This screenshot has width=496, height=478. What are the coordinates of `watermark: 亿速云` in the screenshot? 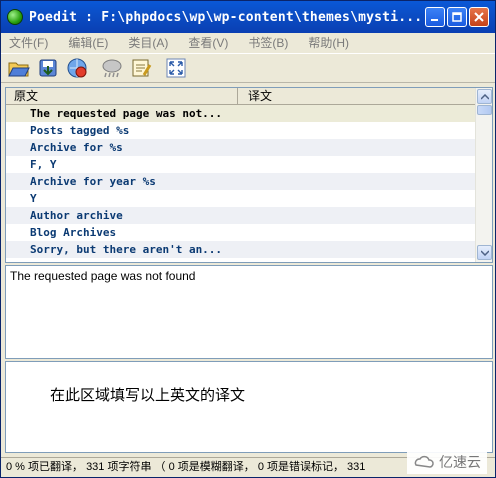 It's located at (447, 462).